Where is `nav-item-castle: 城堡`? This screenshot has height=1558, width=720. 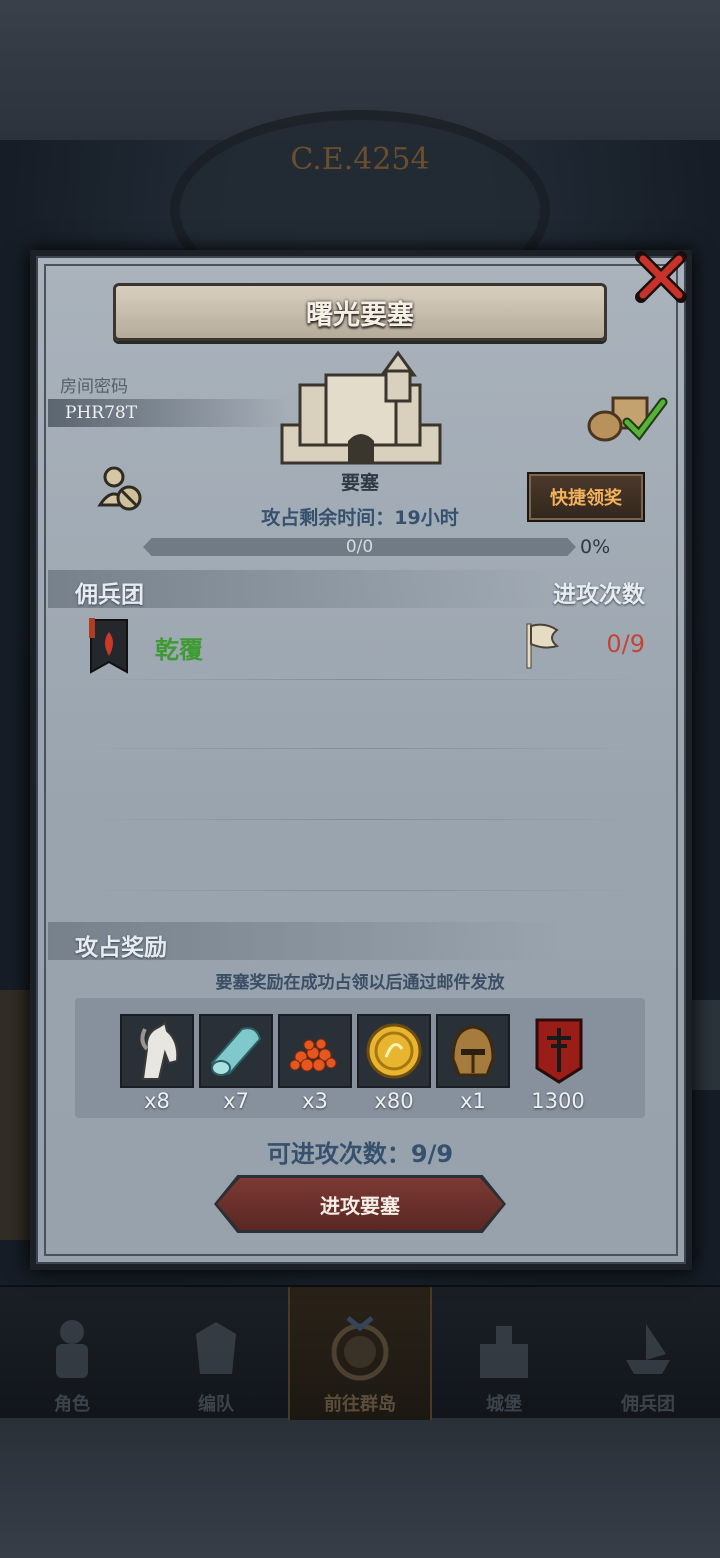 nav-item-castle: 城堡 is located at coordinates (504, 1353).